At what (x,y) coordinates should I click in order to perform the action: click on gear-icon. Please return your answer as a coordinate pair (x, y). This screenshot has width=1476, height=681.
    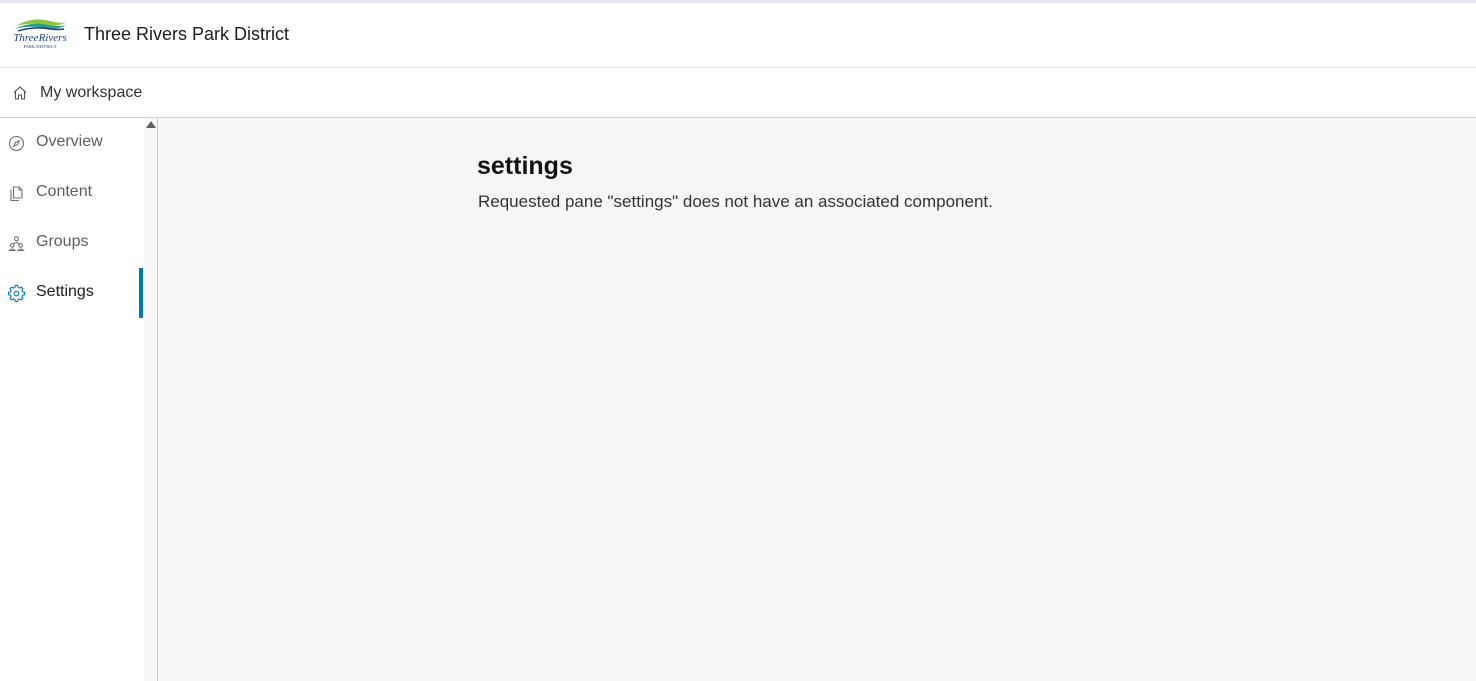
    Looking at the image, I should click on (16, 293).